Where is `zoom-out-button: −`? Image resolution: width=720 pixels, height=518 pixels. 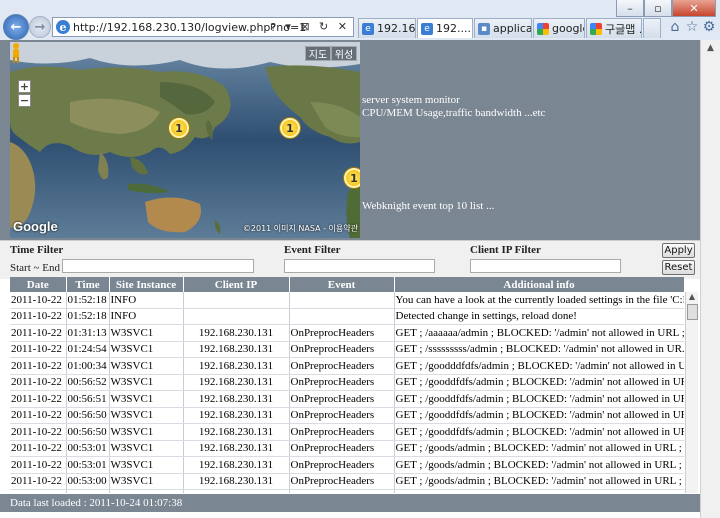
zoom-out-button: − is located at coordinates (24, 100).